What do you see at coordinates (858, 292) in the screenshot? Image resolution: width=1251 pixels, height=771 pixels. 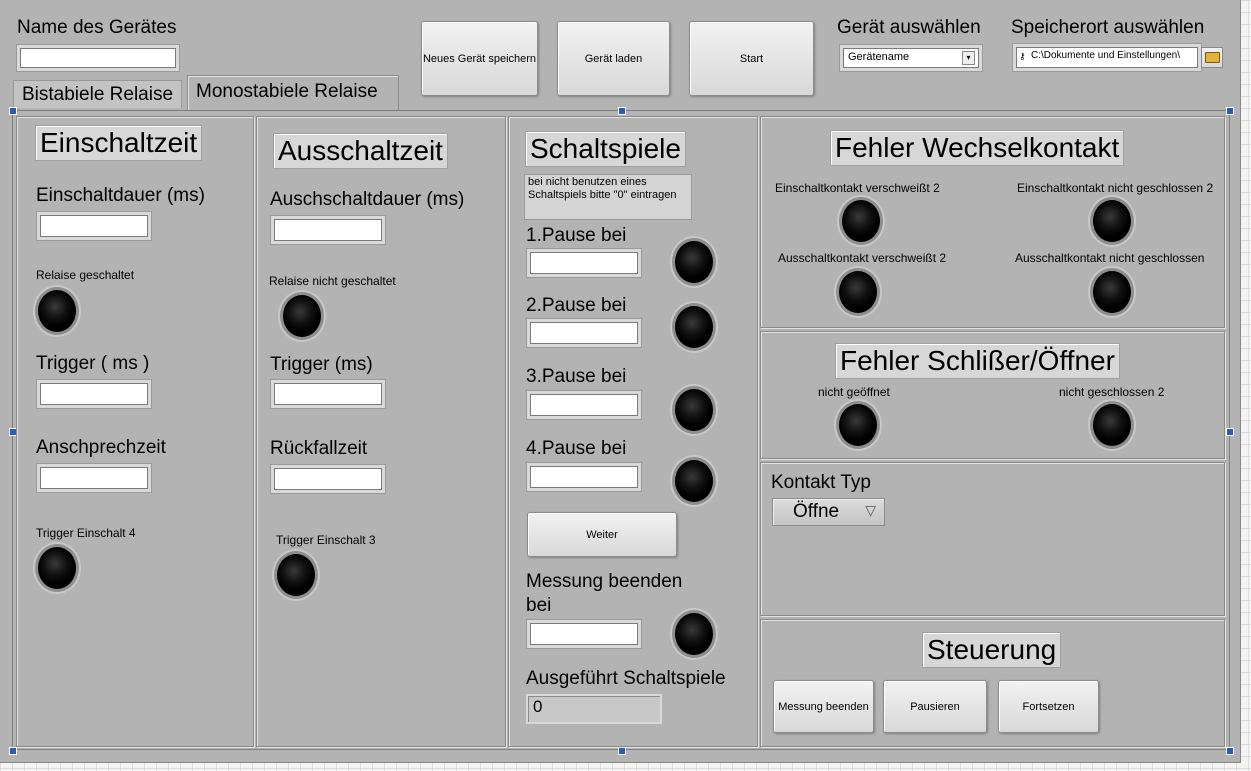 I see `ausschaltkontakt-verschweisst-led` at bounding box center [858, 292].